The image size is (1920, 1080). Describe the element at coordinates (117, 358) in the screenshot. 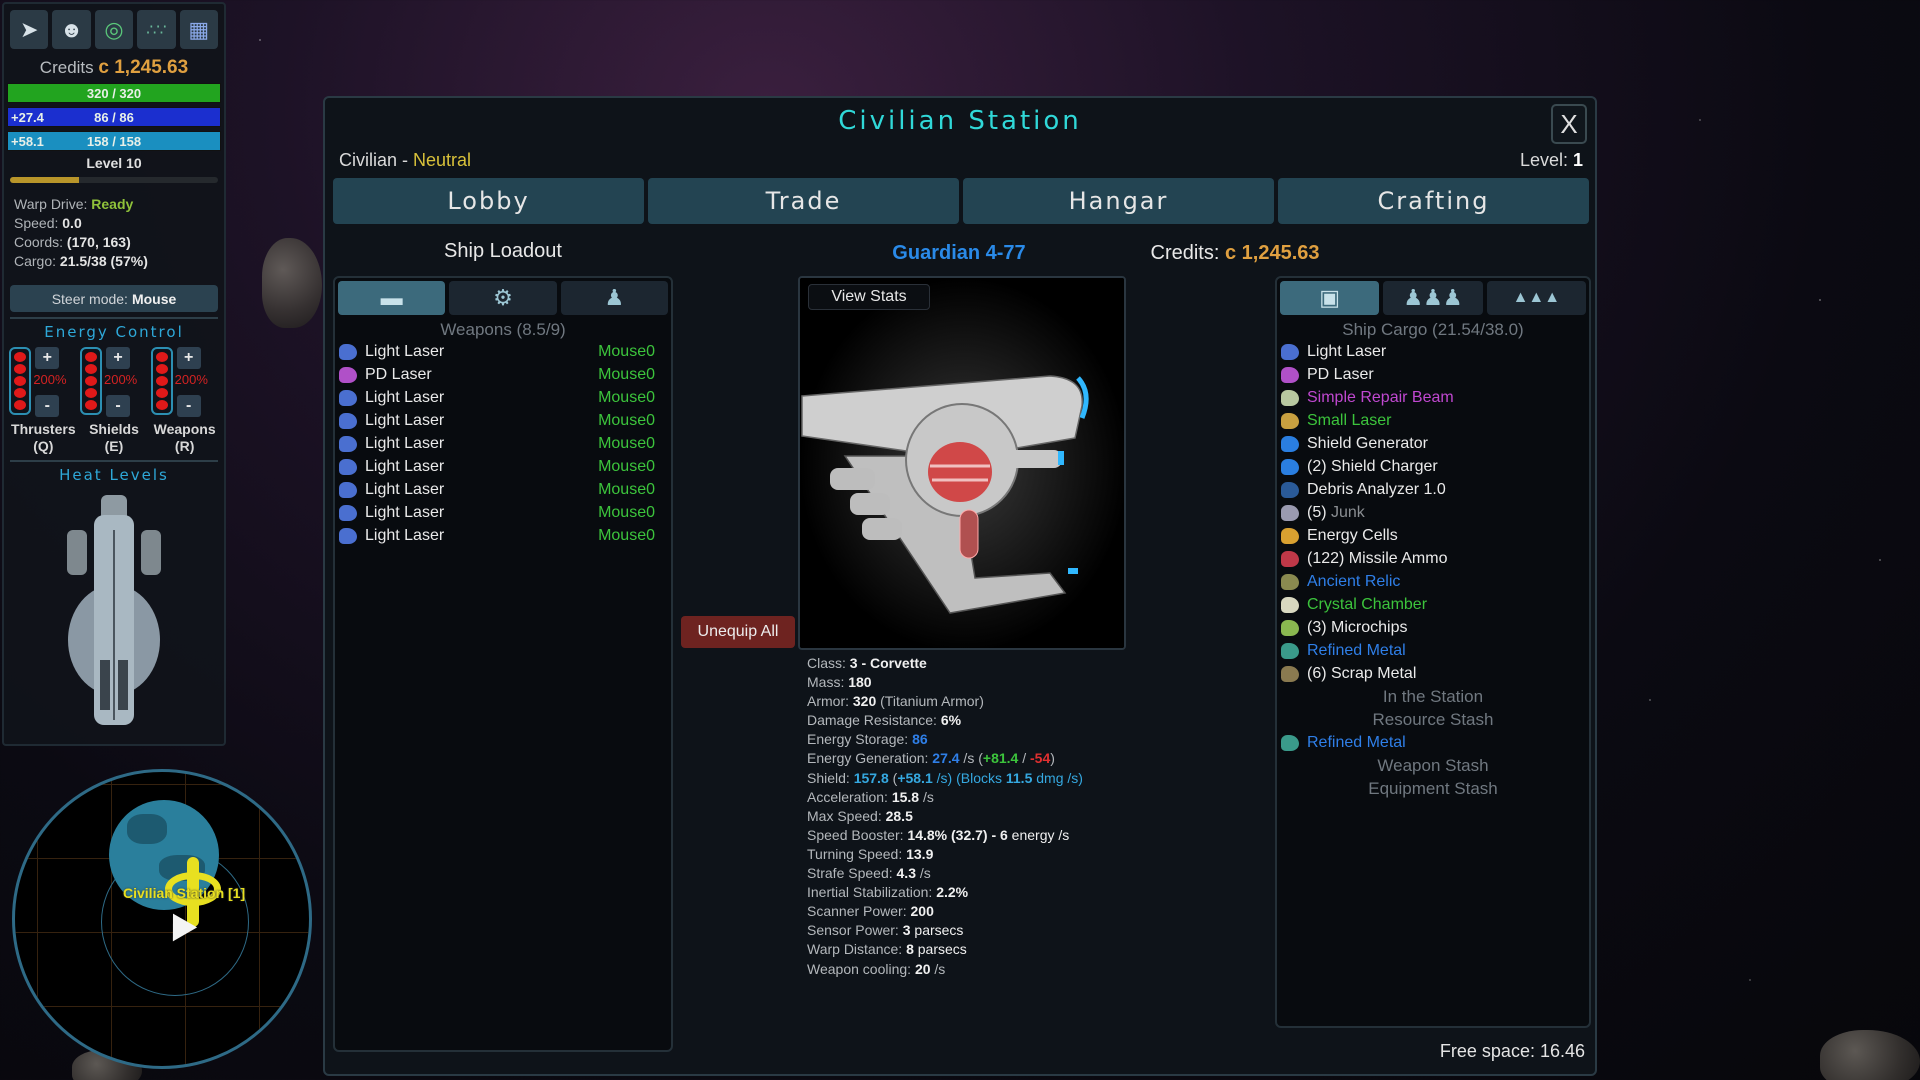

I see `shields-plus-button: +` at that location.